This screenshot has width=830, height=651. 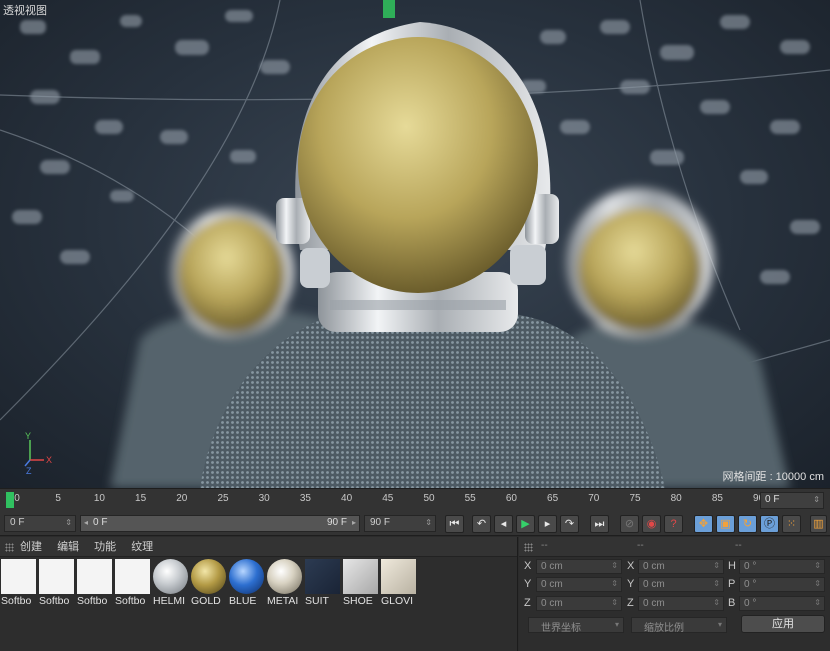 I want to click on material-name: SUIT, so click(x=317, y=601).